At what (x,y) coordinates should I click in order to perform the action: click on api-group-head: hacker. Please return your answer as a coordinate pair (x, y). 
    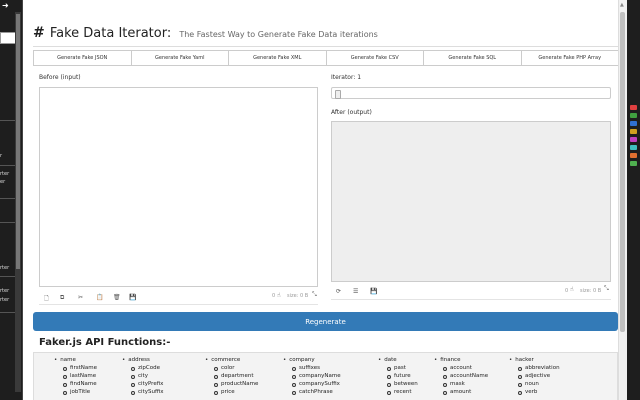
    Looking at the image, I should click on (534, 360).